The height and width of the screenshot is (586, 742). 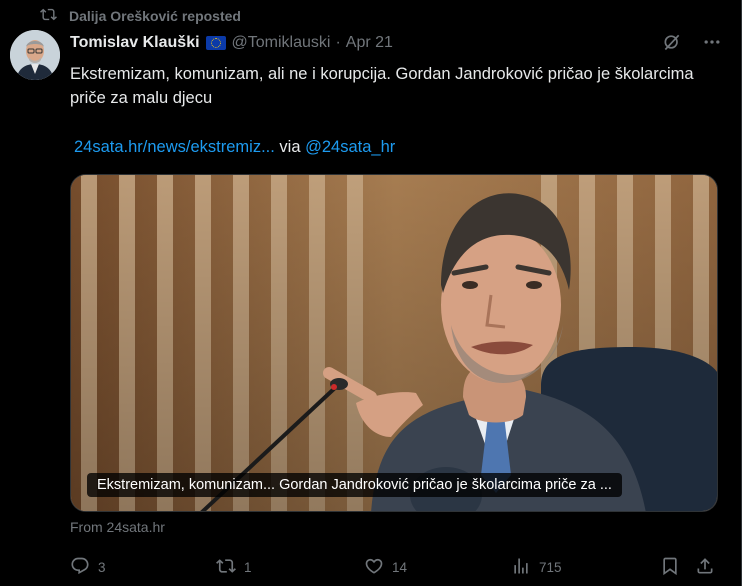 I want to click on share-button, so click(x=705, y=567).